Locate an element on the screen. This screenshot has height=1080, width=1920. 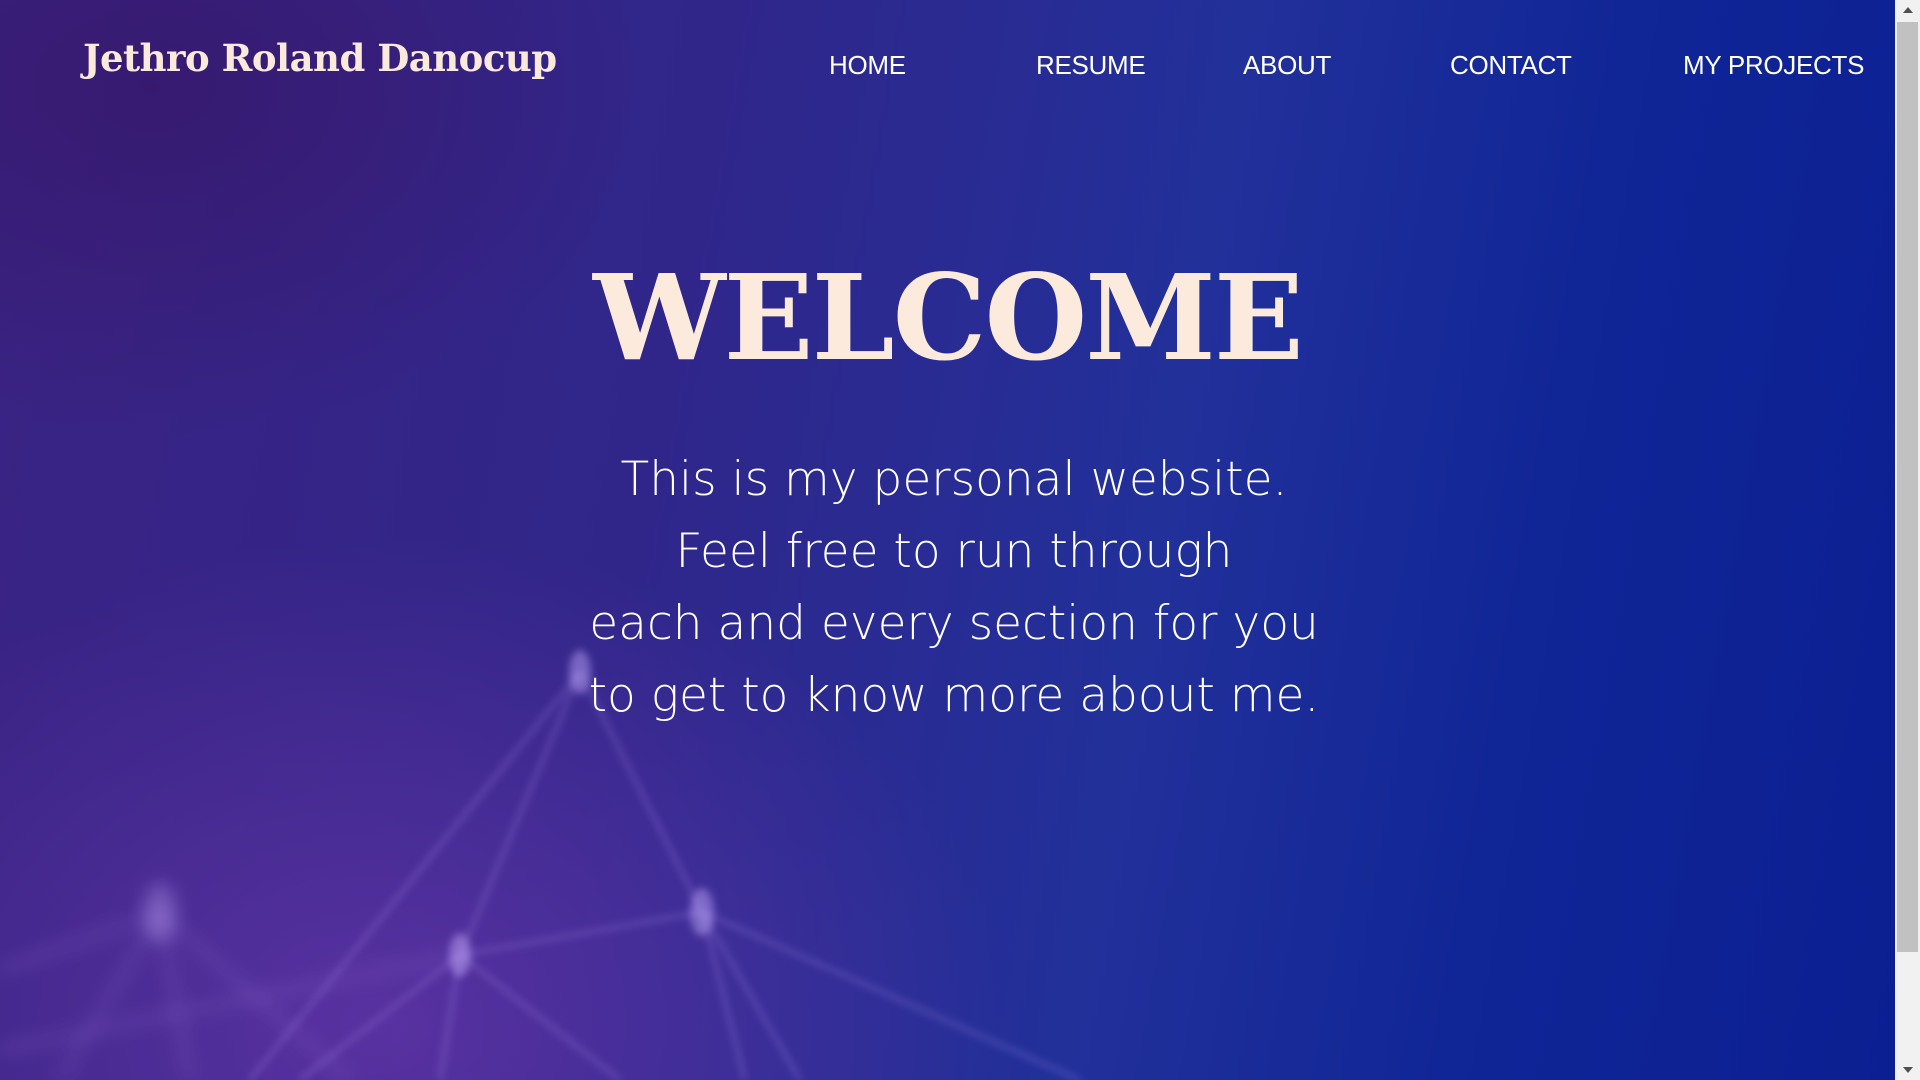
scroll-down-button is located at coordinates (1907, 1070).